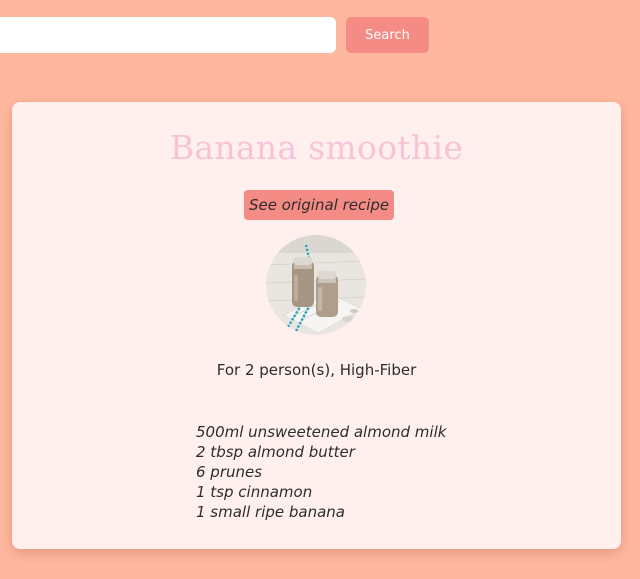  I want to click on see-original-recipe-link: See original recipe, so click(319, 205).